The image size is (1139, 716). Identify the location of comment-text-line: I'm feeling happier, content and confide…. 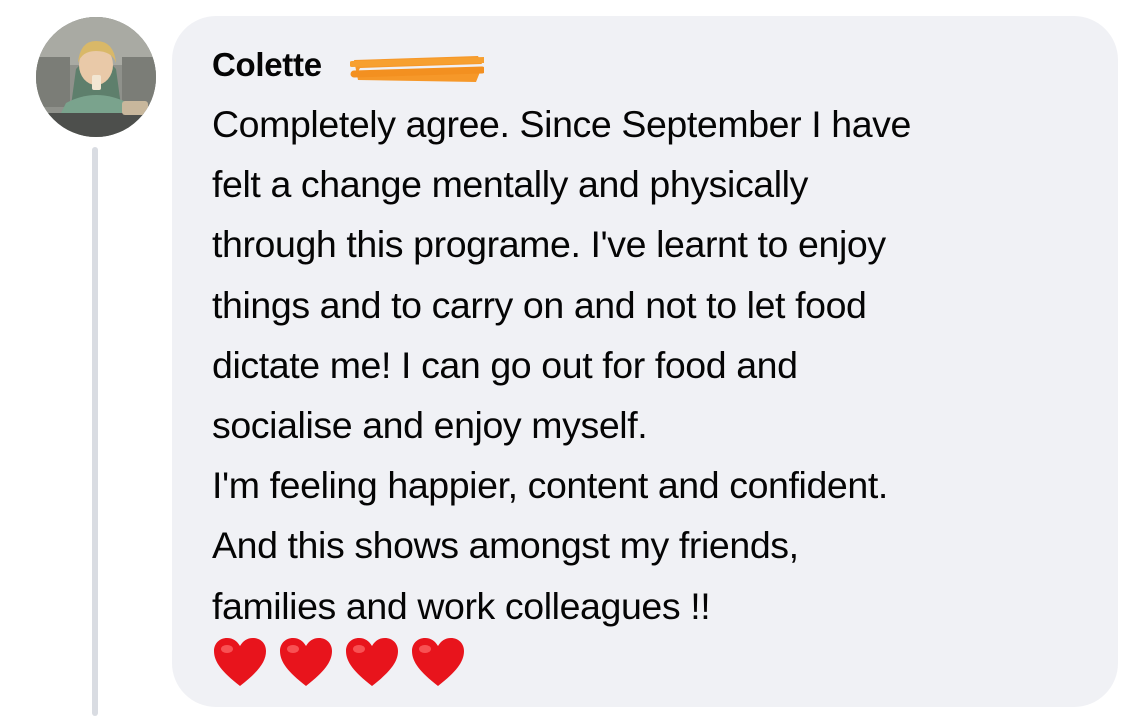
(550, 485).